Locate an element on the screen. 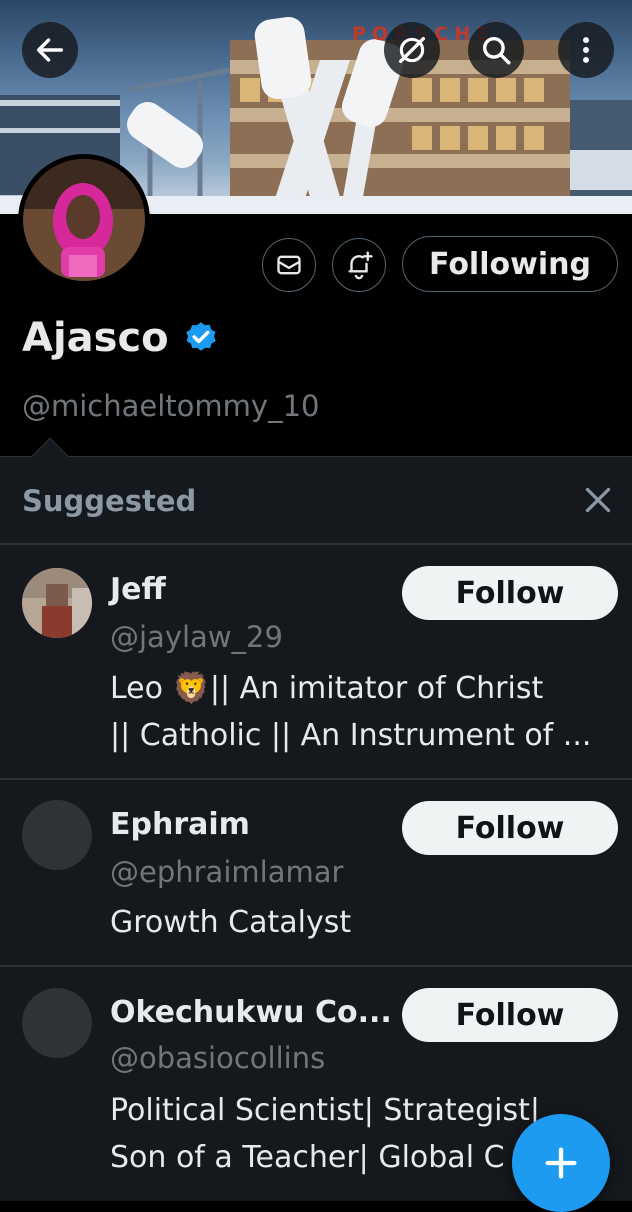 This screenshot has height=1212, width=632. user-name: Jeff is located at coordinates (138, 589).